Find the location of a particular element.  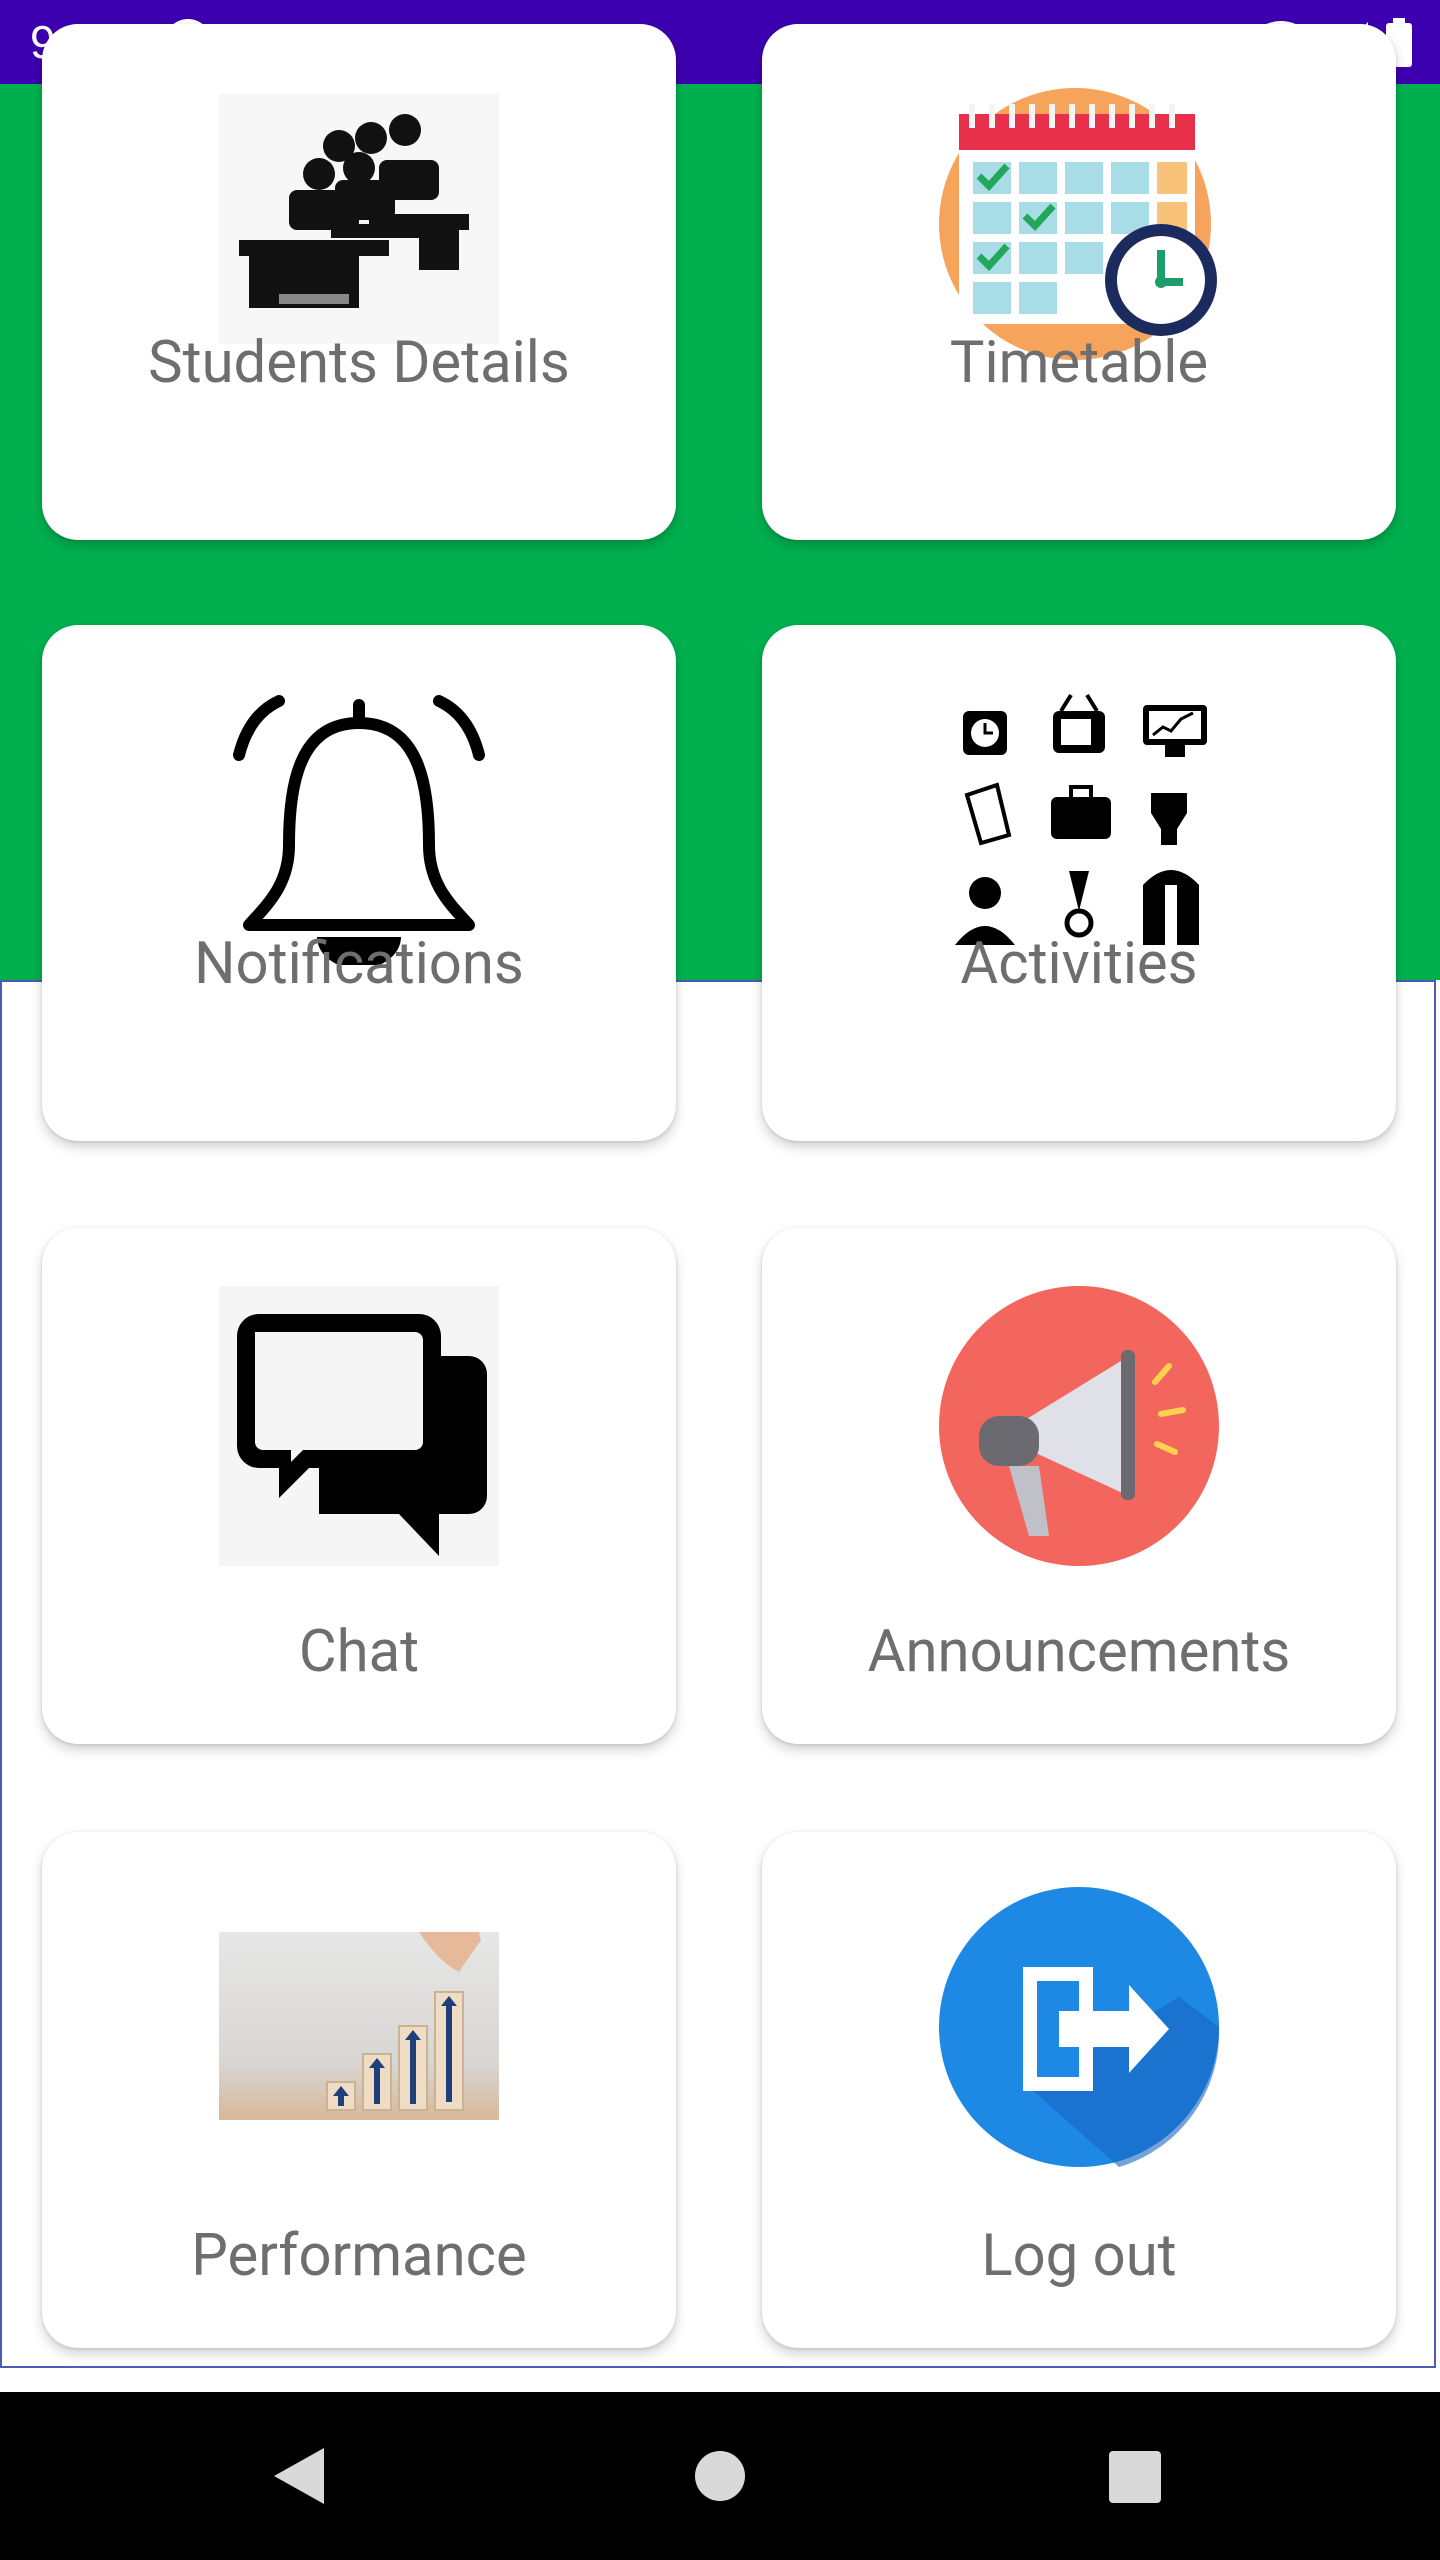

chat-card: Chat is located at coordinates (359, 1486).